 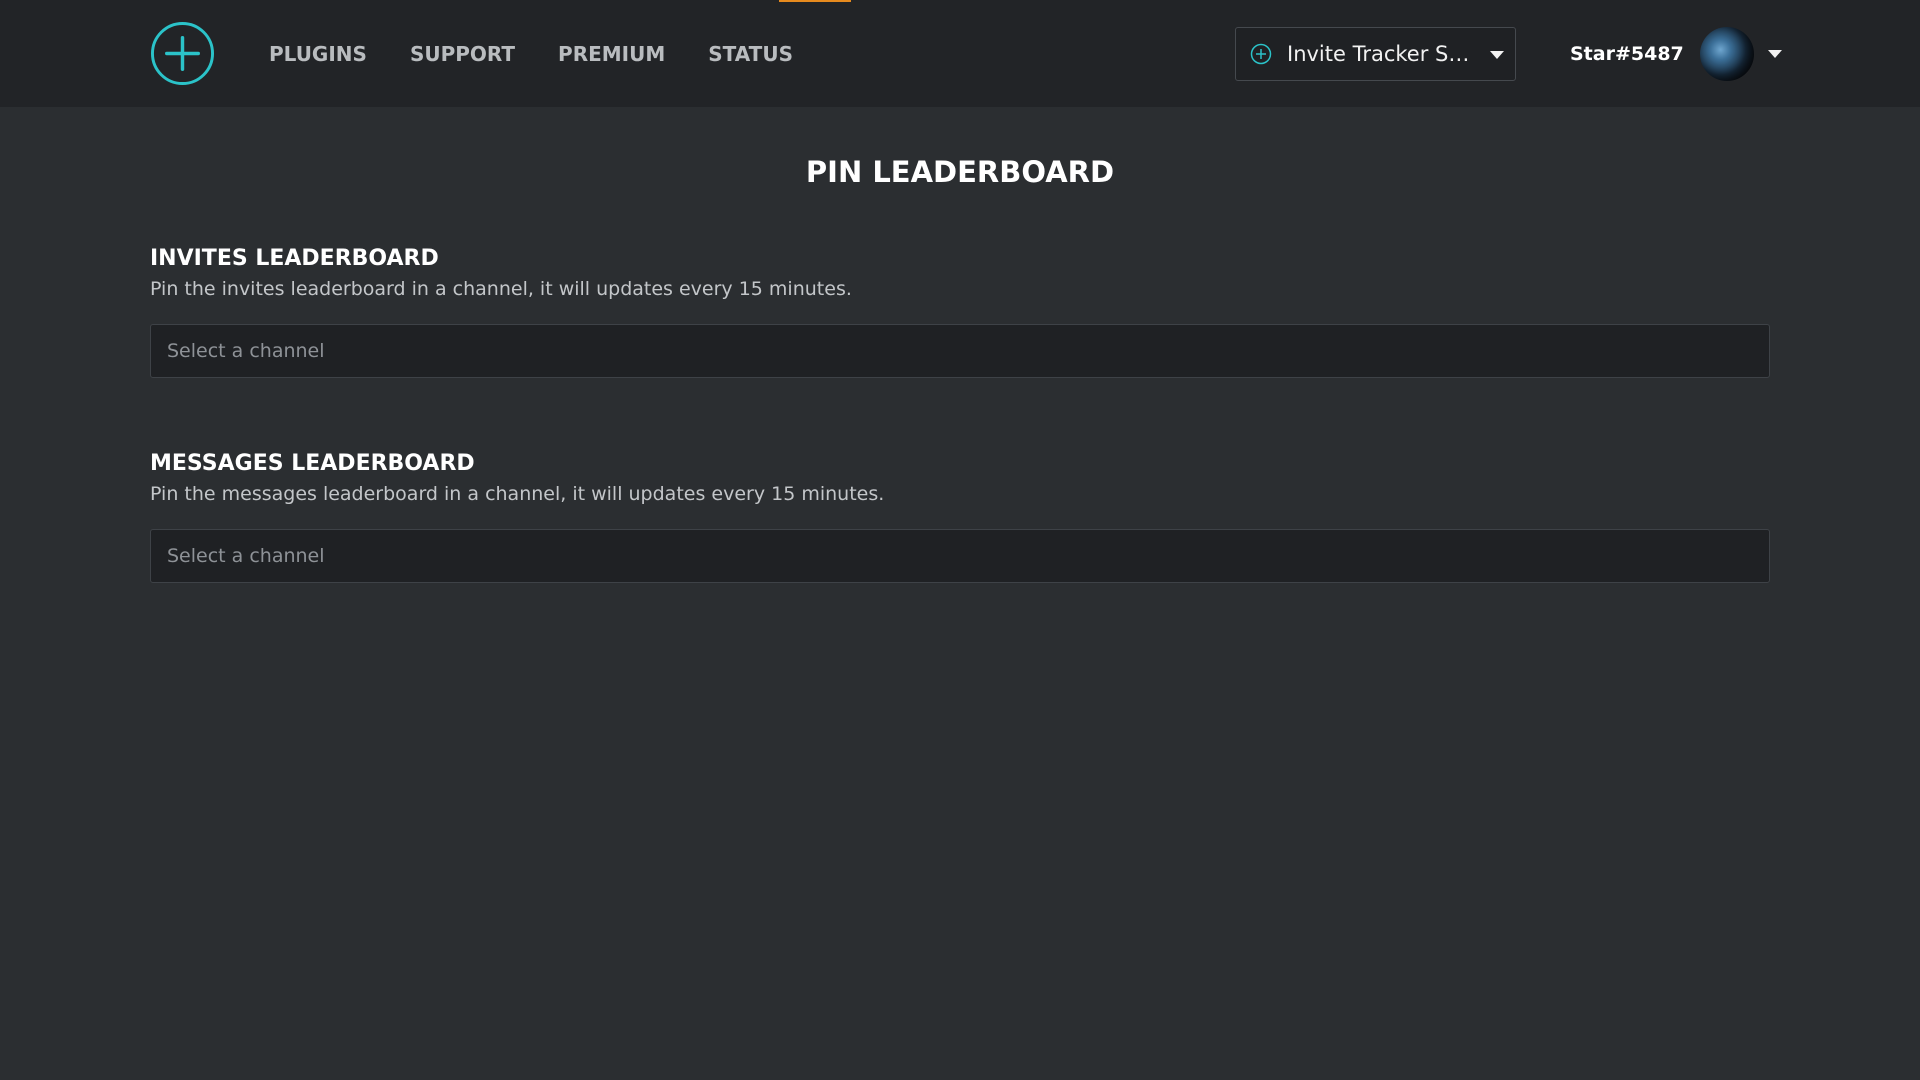 I want to click on nav-premium: PREMIUM, so click(x=611, y=54).